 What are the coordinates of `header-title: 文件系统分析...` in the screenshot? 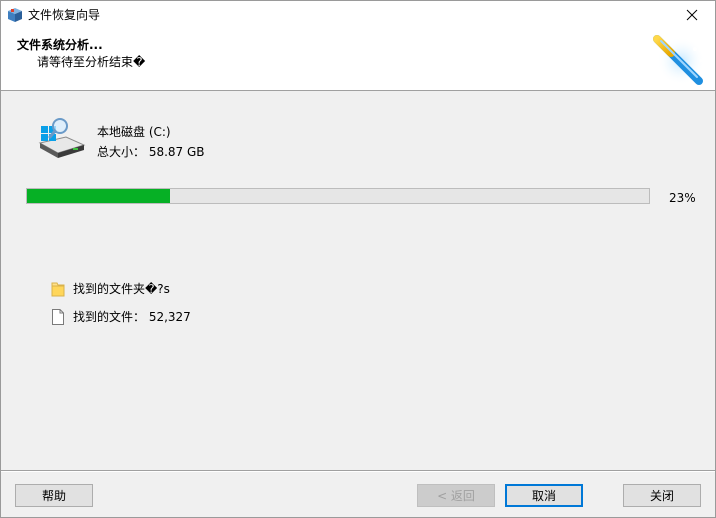 It's located at (60, 45).